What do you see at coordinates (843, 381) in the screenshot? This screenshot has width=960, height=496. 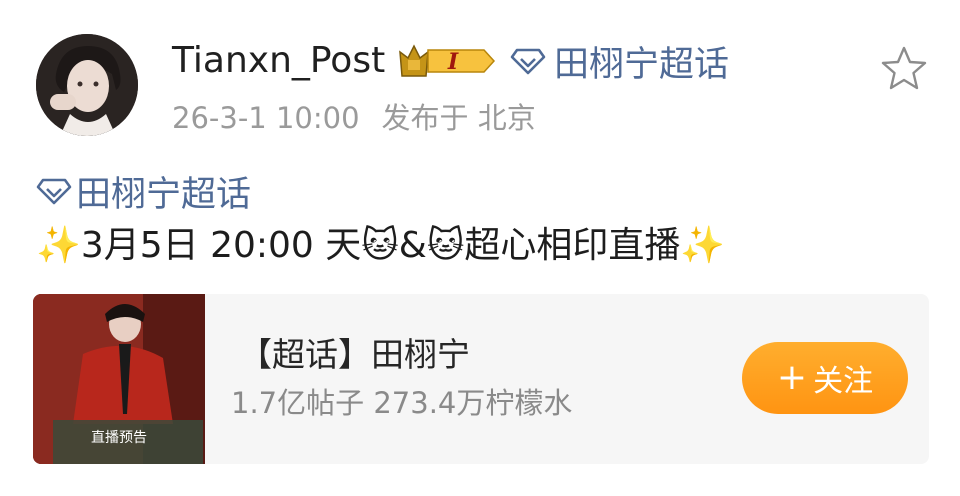 I see `follow-button-label: 关注` at bounding box center [843, 381].